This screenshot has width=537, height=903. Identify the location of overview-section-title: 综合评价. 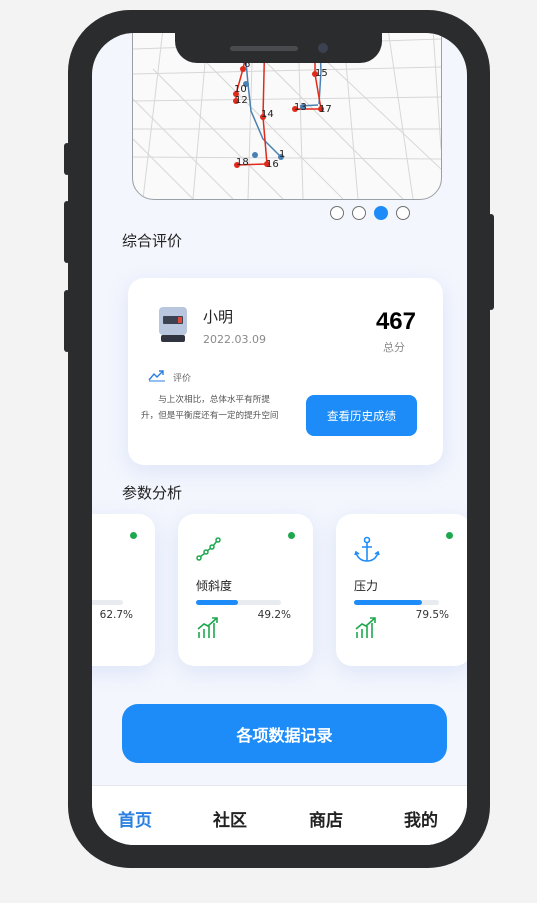
(152, 241).